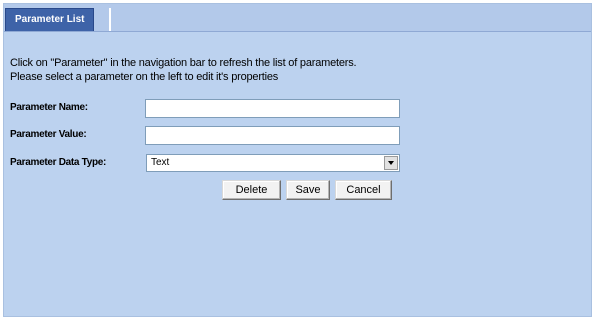 This screenshot has height=320, width=595. Describe the element at coordinates (49, 107) in the screenshot. I see `parameter-name-label: Parameter Name:` at that location.